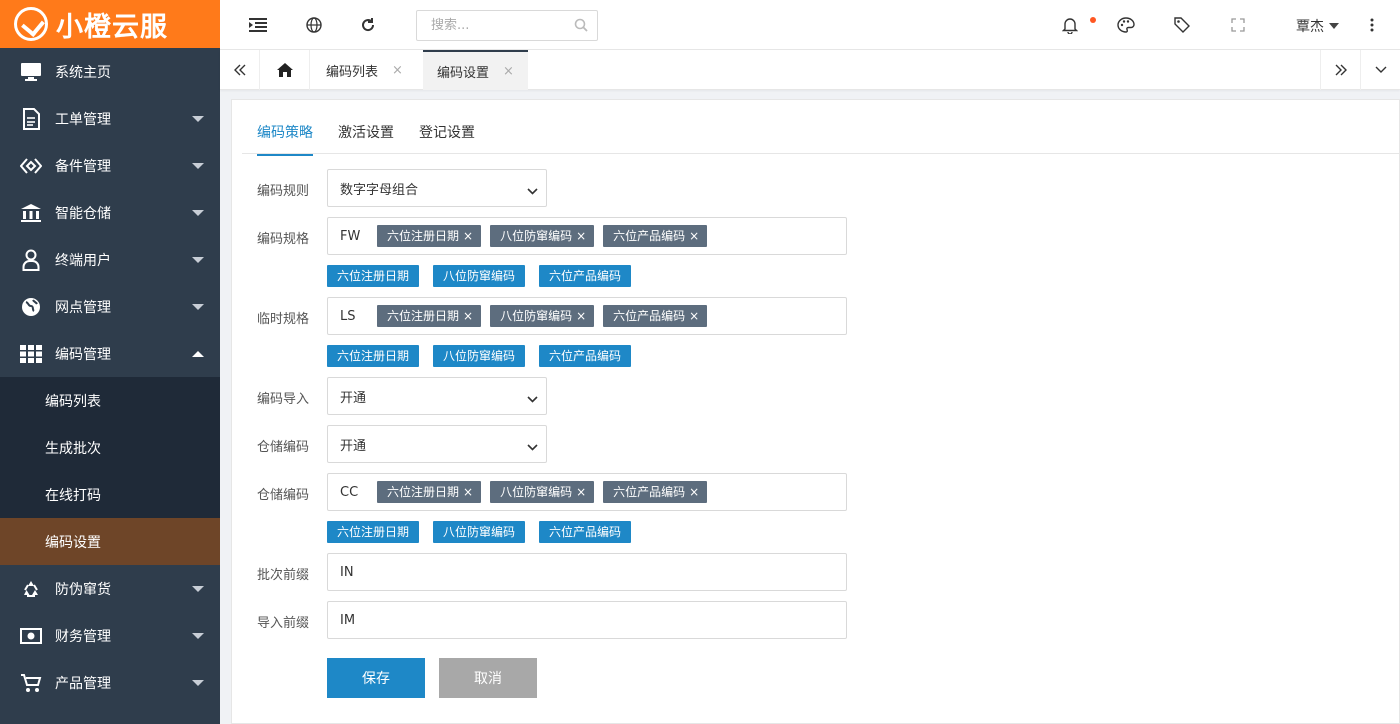  I want to click on tabs-scroll-left-icon, so click(240, 70).